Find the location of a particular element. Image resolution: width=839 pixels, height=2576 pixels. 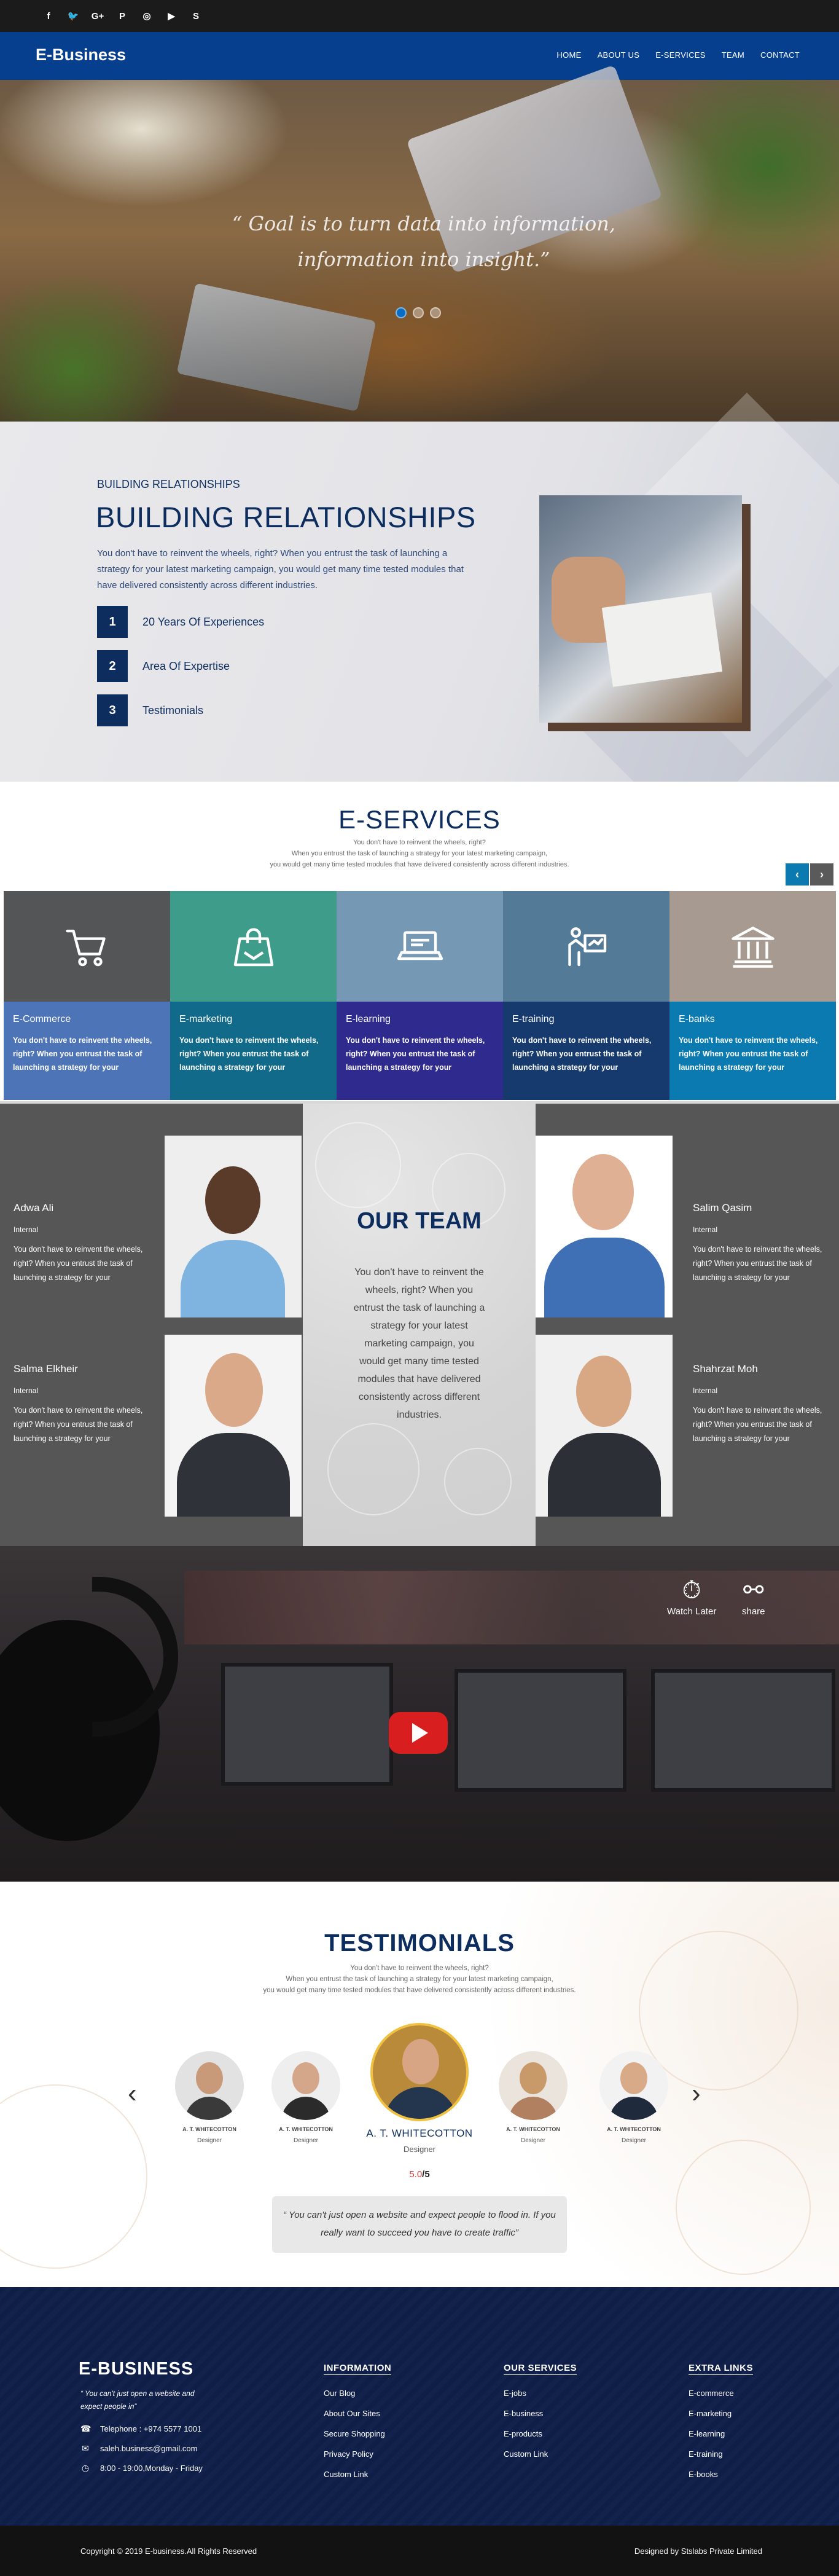

designed-by-text: Designed by Stslabs Private Limited is located at coordinates (698, 2551).